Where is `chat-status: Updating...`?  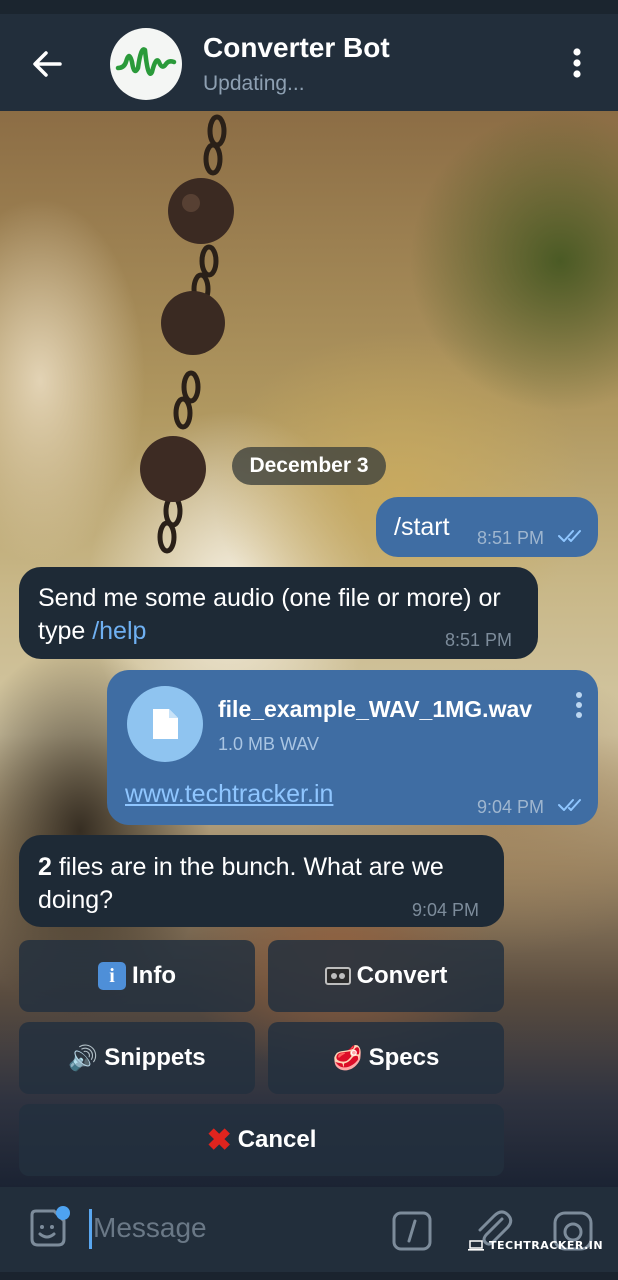
chat-status: Updating... is located at coordinates (254, 83).